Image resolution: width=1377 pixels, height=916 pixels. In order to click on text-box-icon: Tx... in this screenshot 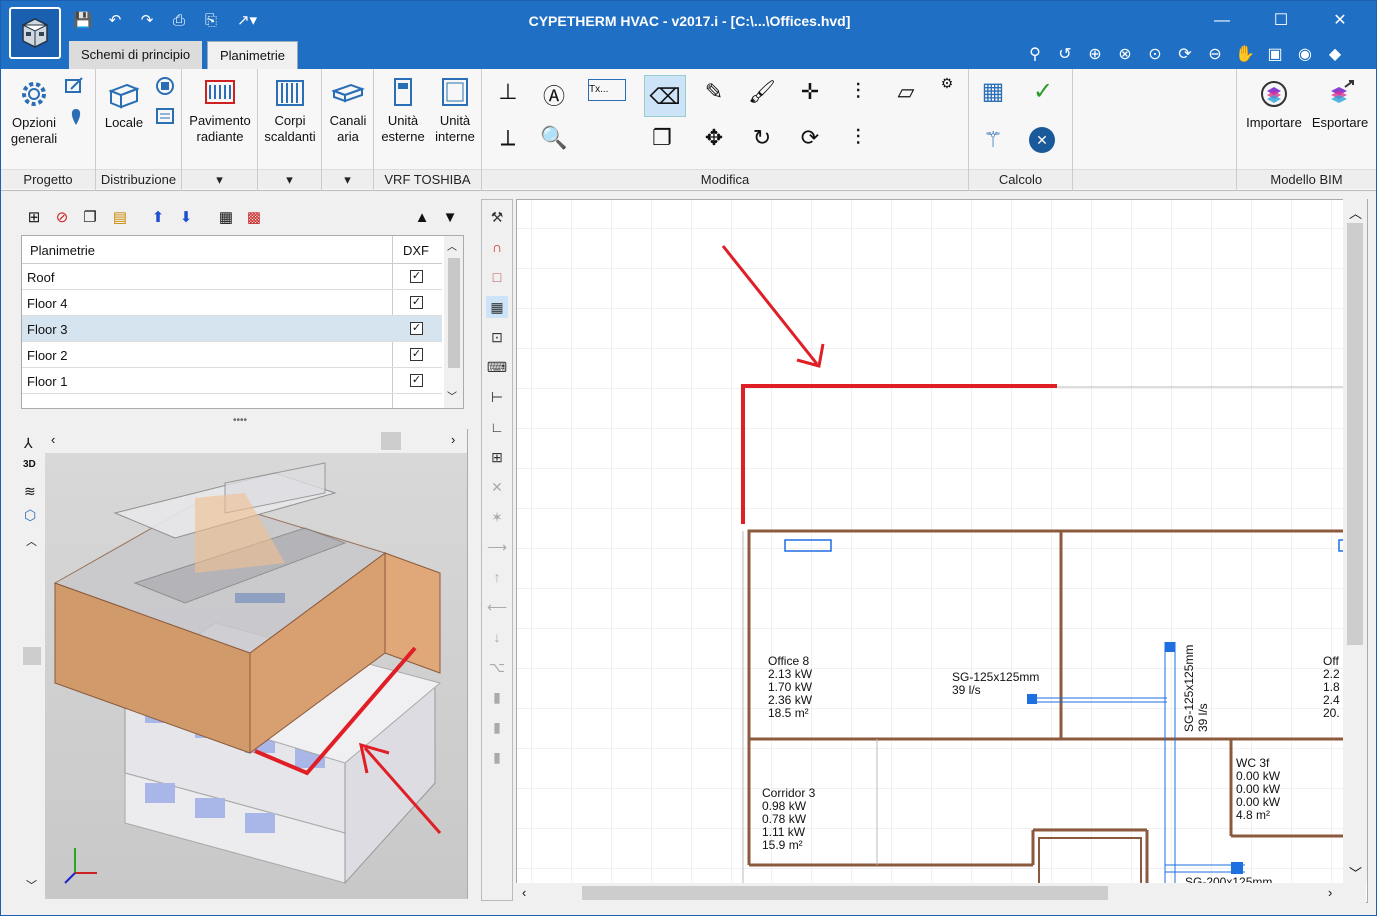, I will do `click(607, 90)`.